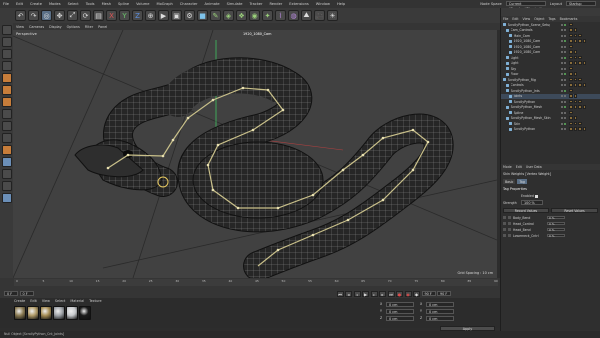 The height and width of the screenshot is (338, 600). What do you see at coordinates (6, 102) in the screenshot?
I see `polygon-mode-icon` at bounding box center [6, 102].